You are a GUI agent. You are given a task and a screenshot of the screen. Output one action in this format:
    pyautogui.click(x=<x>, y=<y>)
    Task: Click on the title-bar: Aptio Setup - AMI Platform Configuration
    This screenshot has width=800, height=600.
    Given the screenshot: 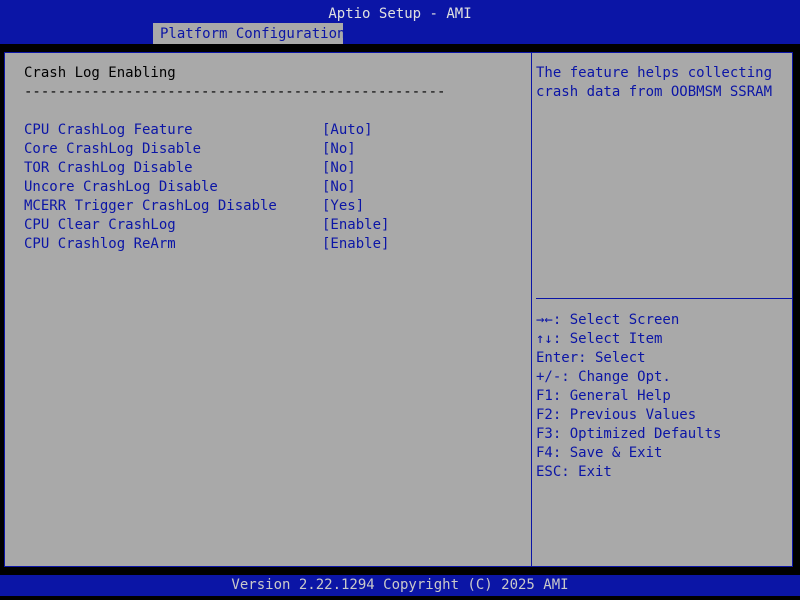 What is the action you would take?
    pyautogui.click(x=400, y=22)
    